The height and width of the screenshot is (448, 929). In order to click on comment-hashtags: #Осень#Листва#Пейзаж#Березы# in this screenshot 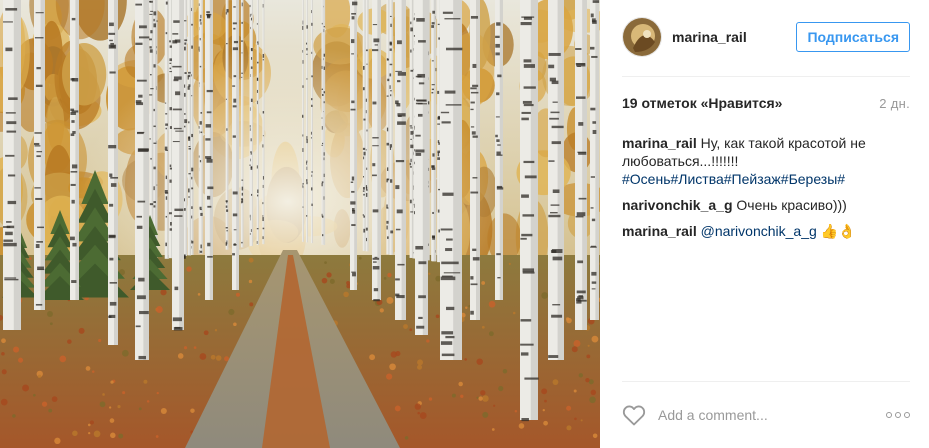, I will do `click(733, 179)`.